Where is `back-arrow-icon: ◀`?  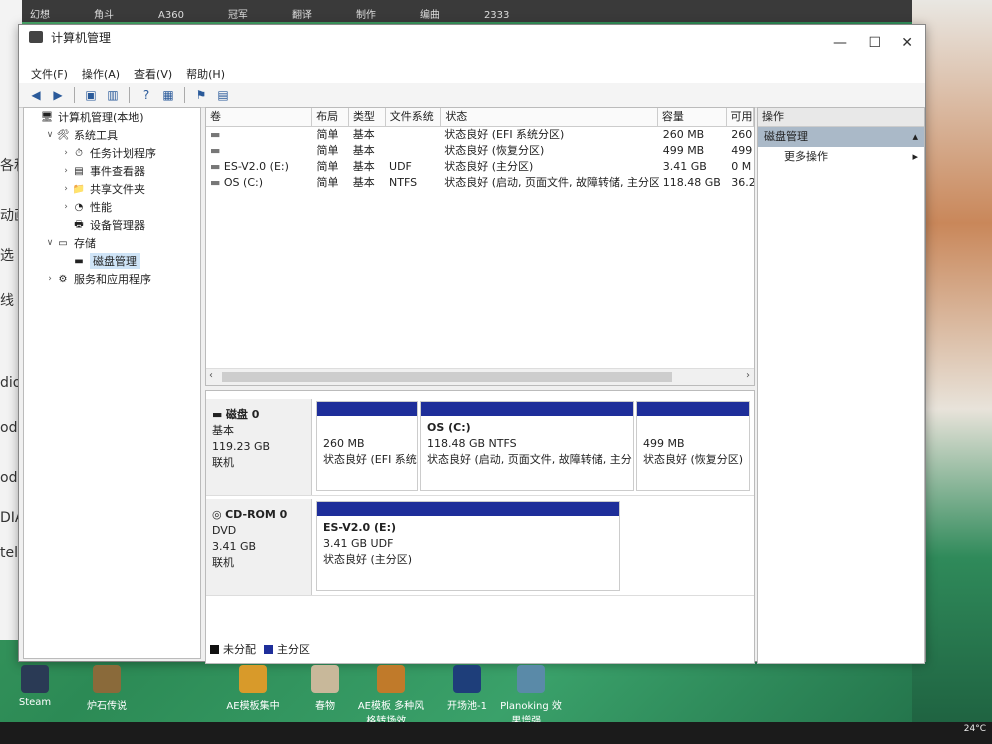 back-arrow-icon: ◀ is located at coordinates (36, 95).